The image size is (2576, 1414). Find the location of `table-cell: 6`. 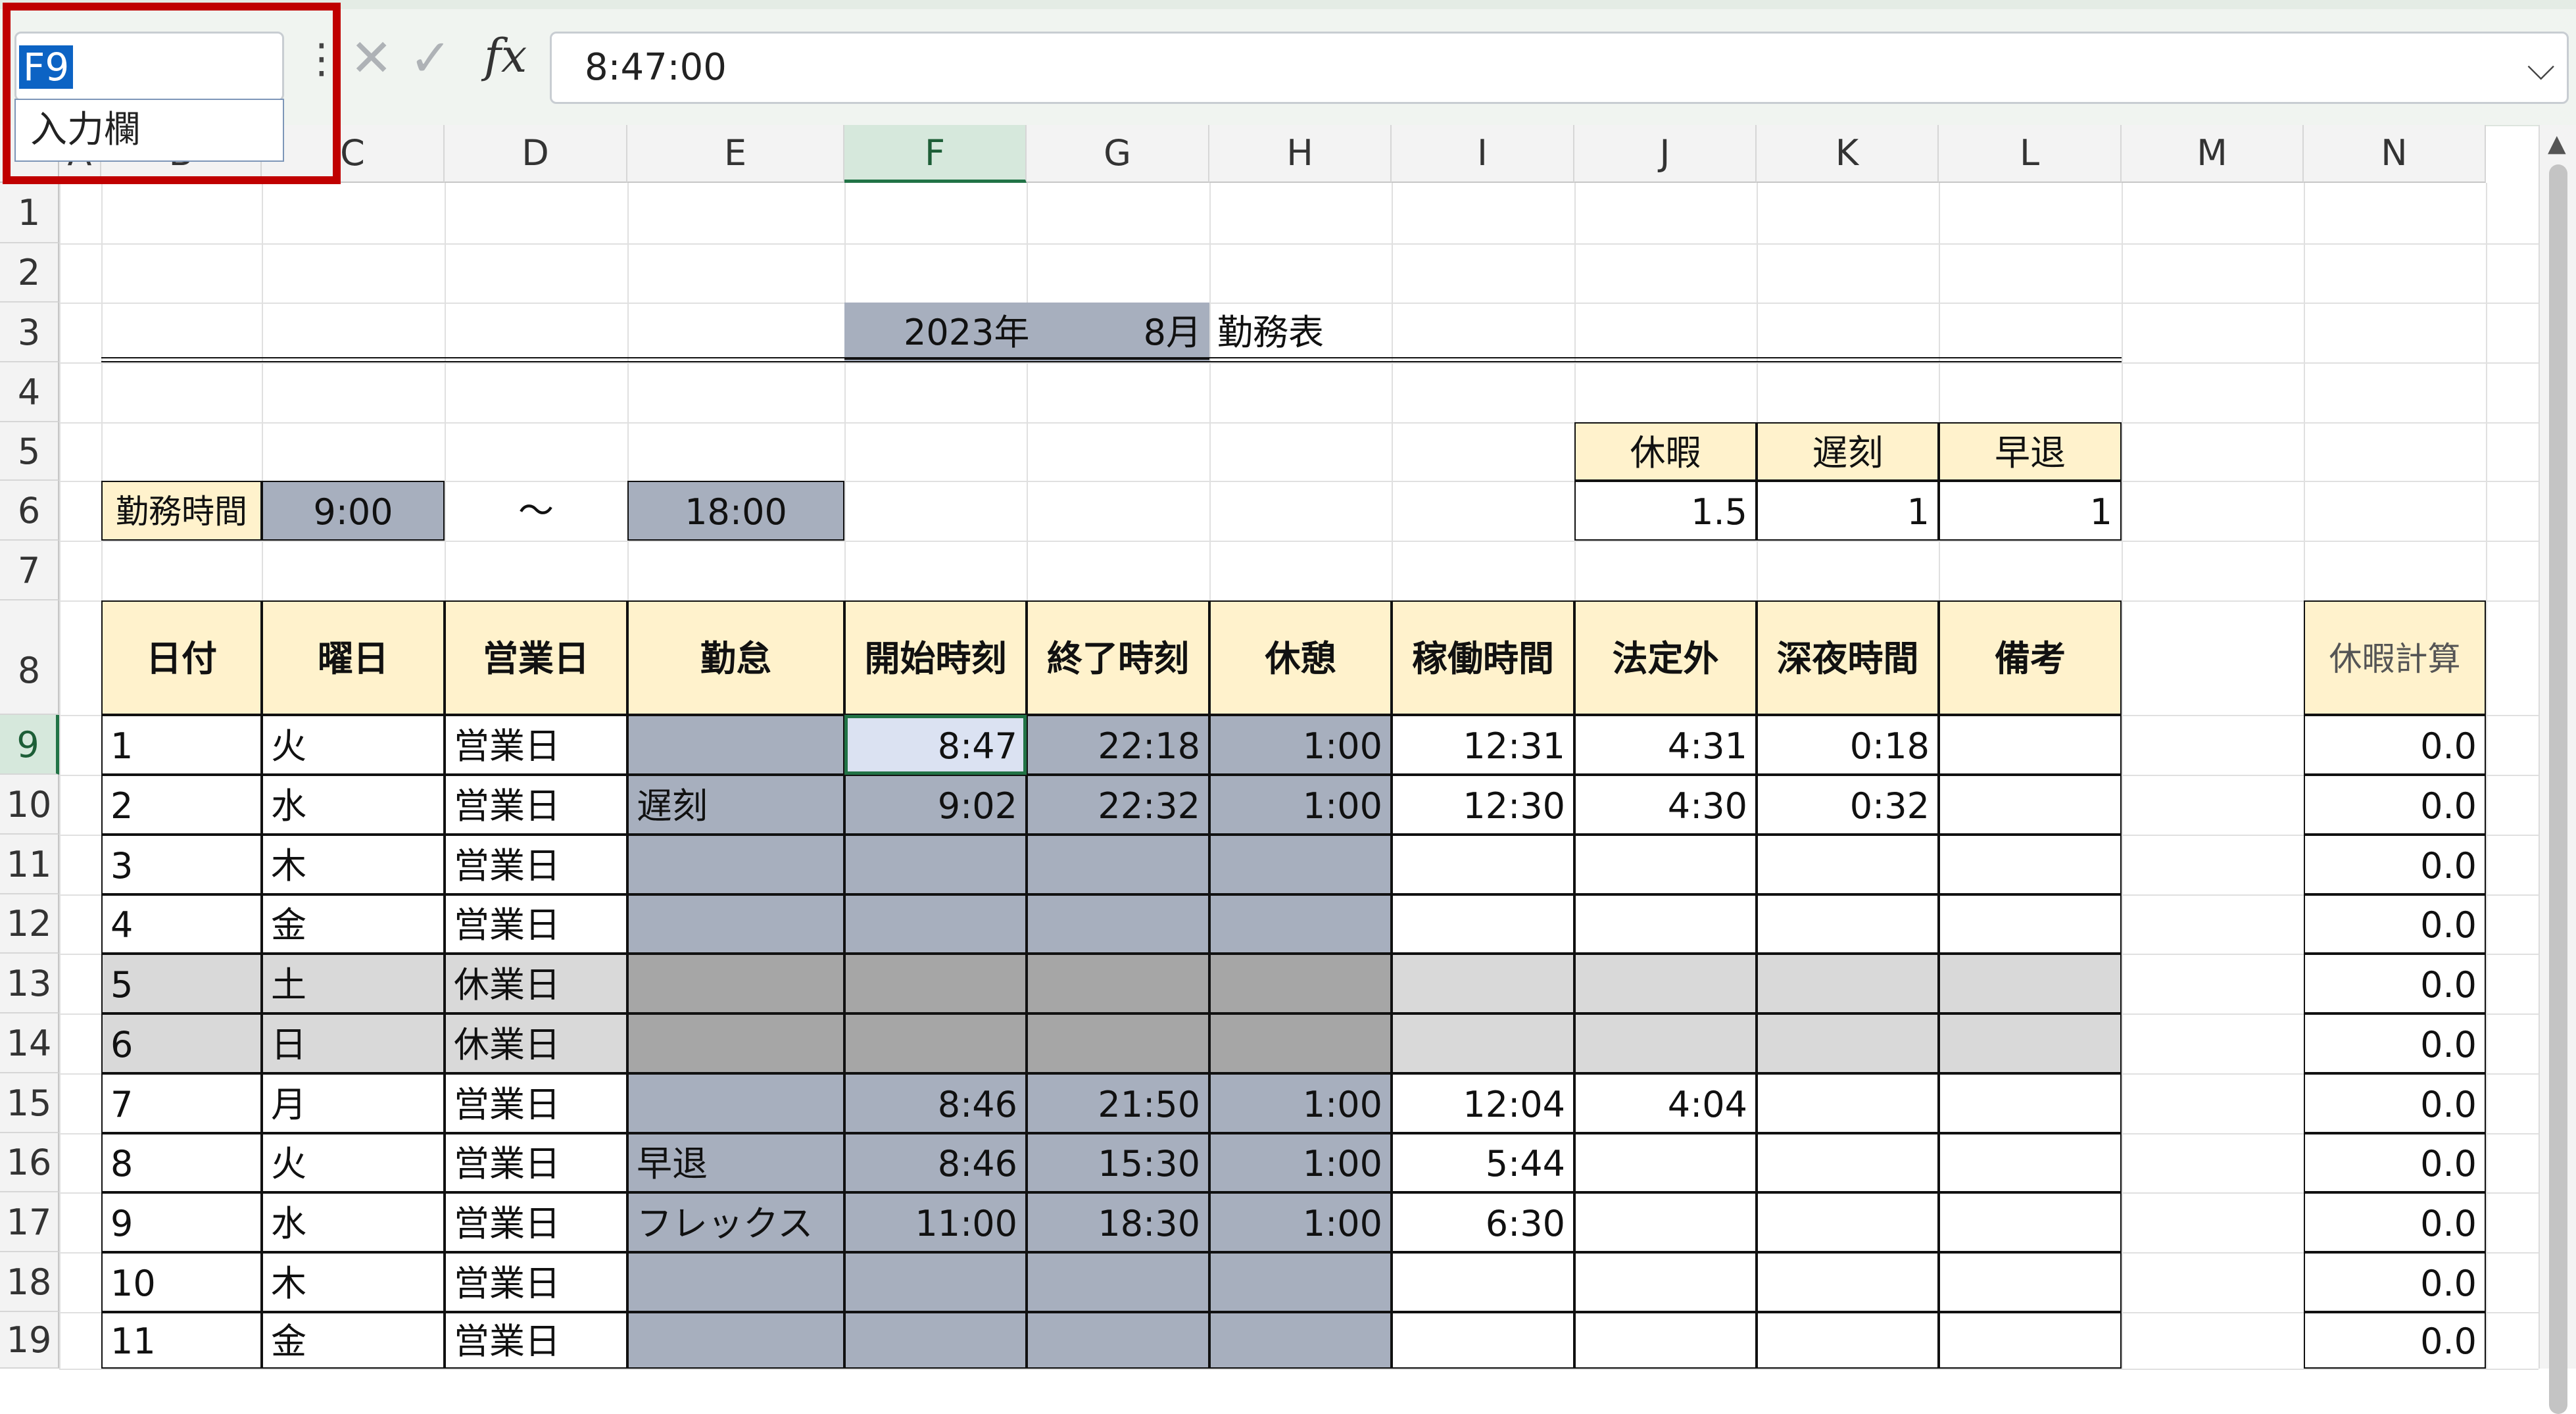

table-cell: 6 is located at coordinates (182, 1043).